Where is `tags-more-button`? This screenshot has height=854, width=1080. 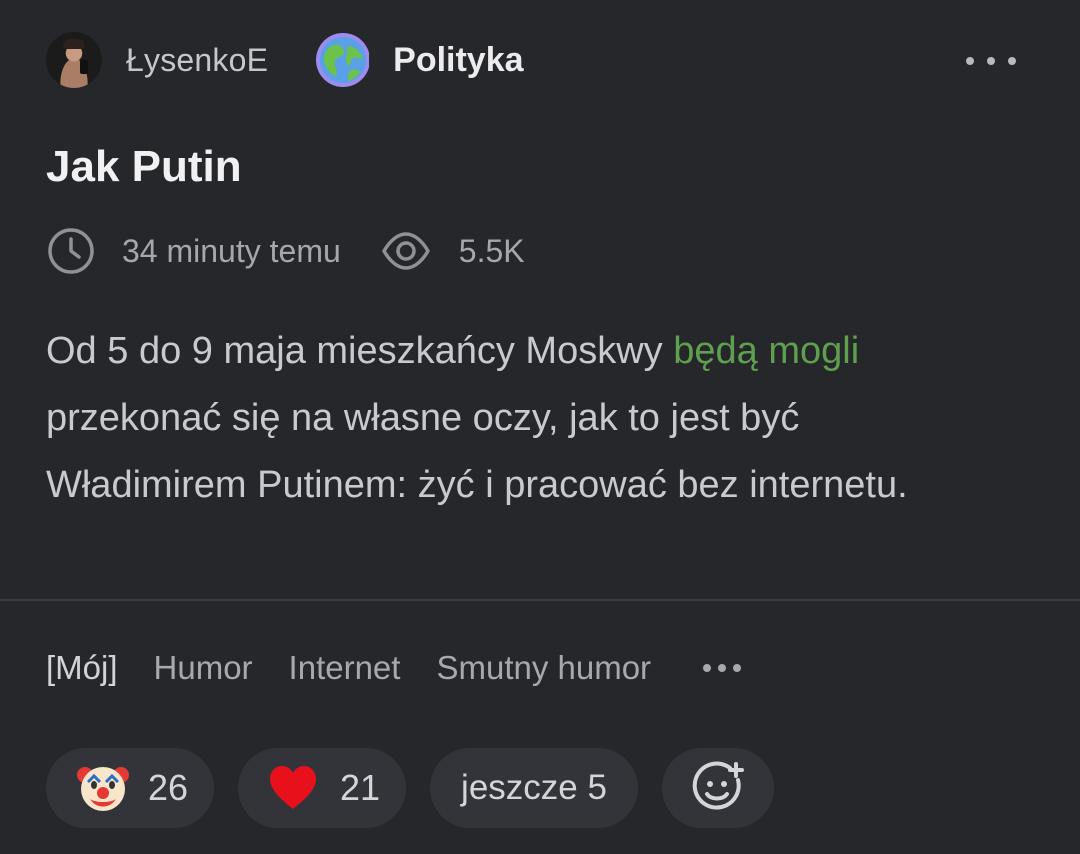
tags-more-button is located at coordinates (722, 668).